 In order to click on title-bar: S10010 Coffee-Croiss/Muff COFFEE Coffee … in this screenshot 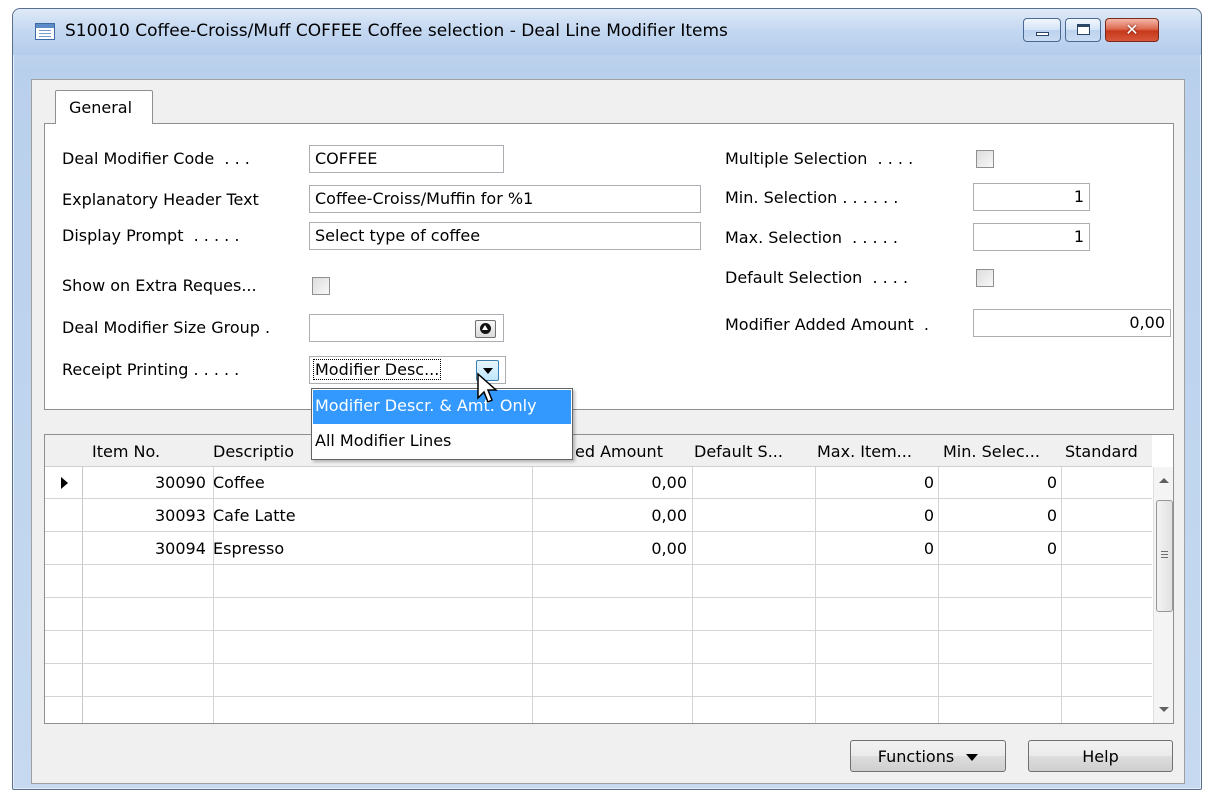, I will do `click(607, 32)`.